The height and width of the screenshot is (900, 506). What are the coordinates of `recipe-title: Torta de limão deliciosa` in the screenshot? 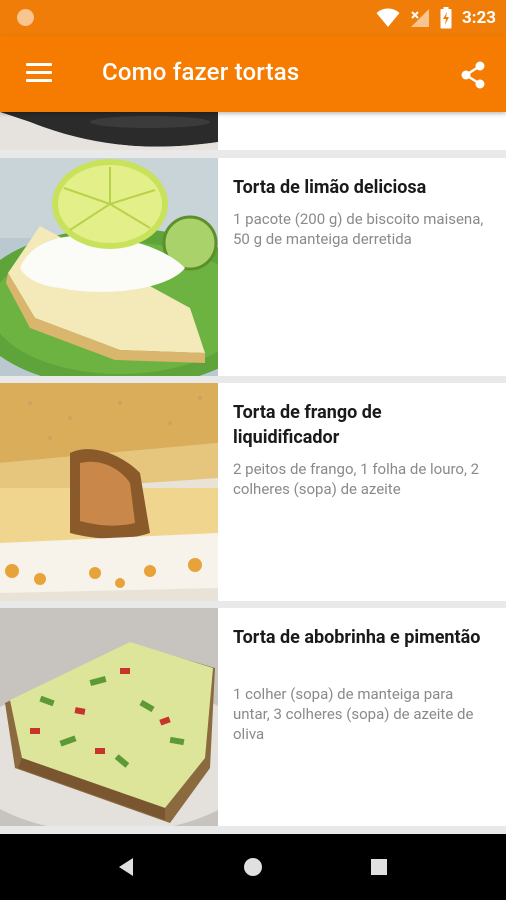 It's located at (330, 187).